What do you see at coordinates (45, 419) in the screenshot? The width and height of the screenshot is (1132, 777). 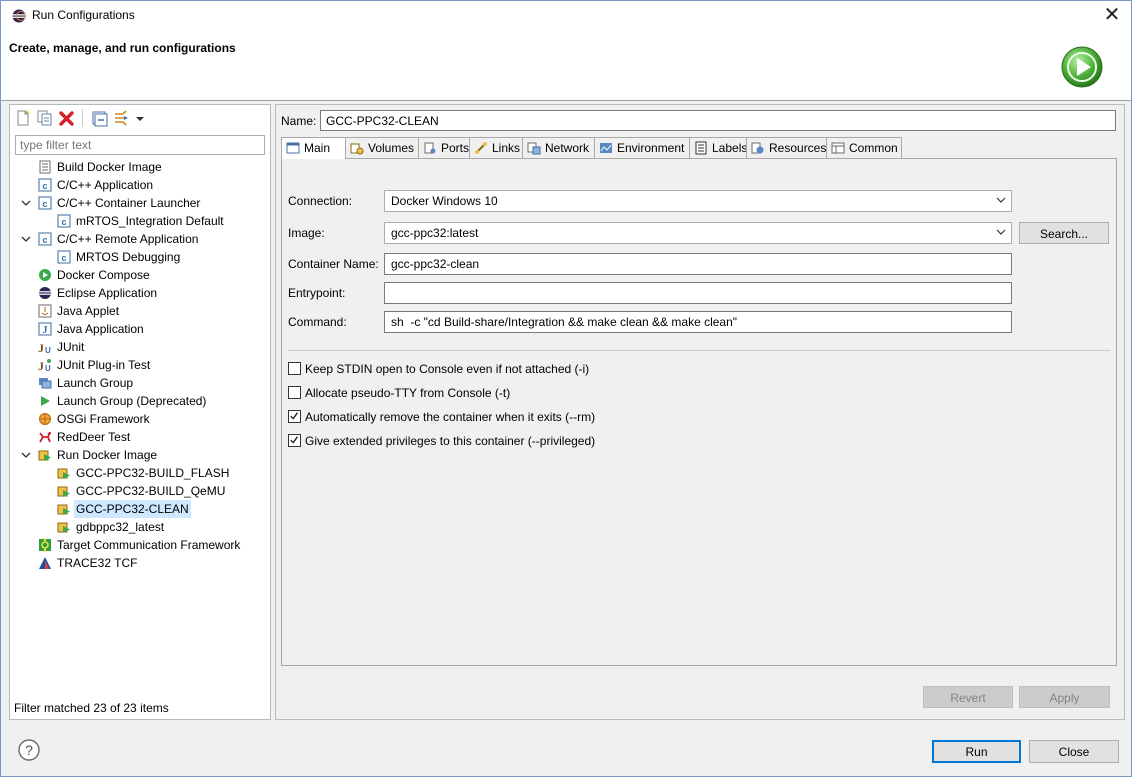 I see `osgi-icon` at bounding box center [45, 419].